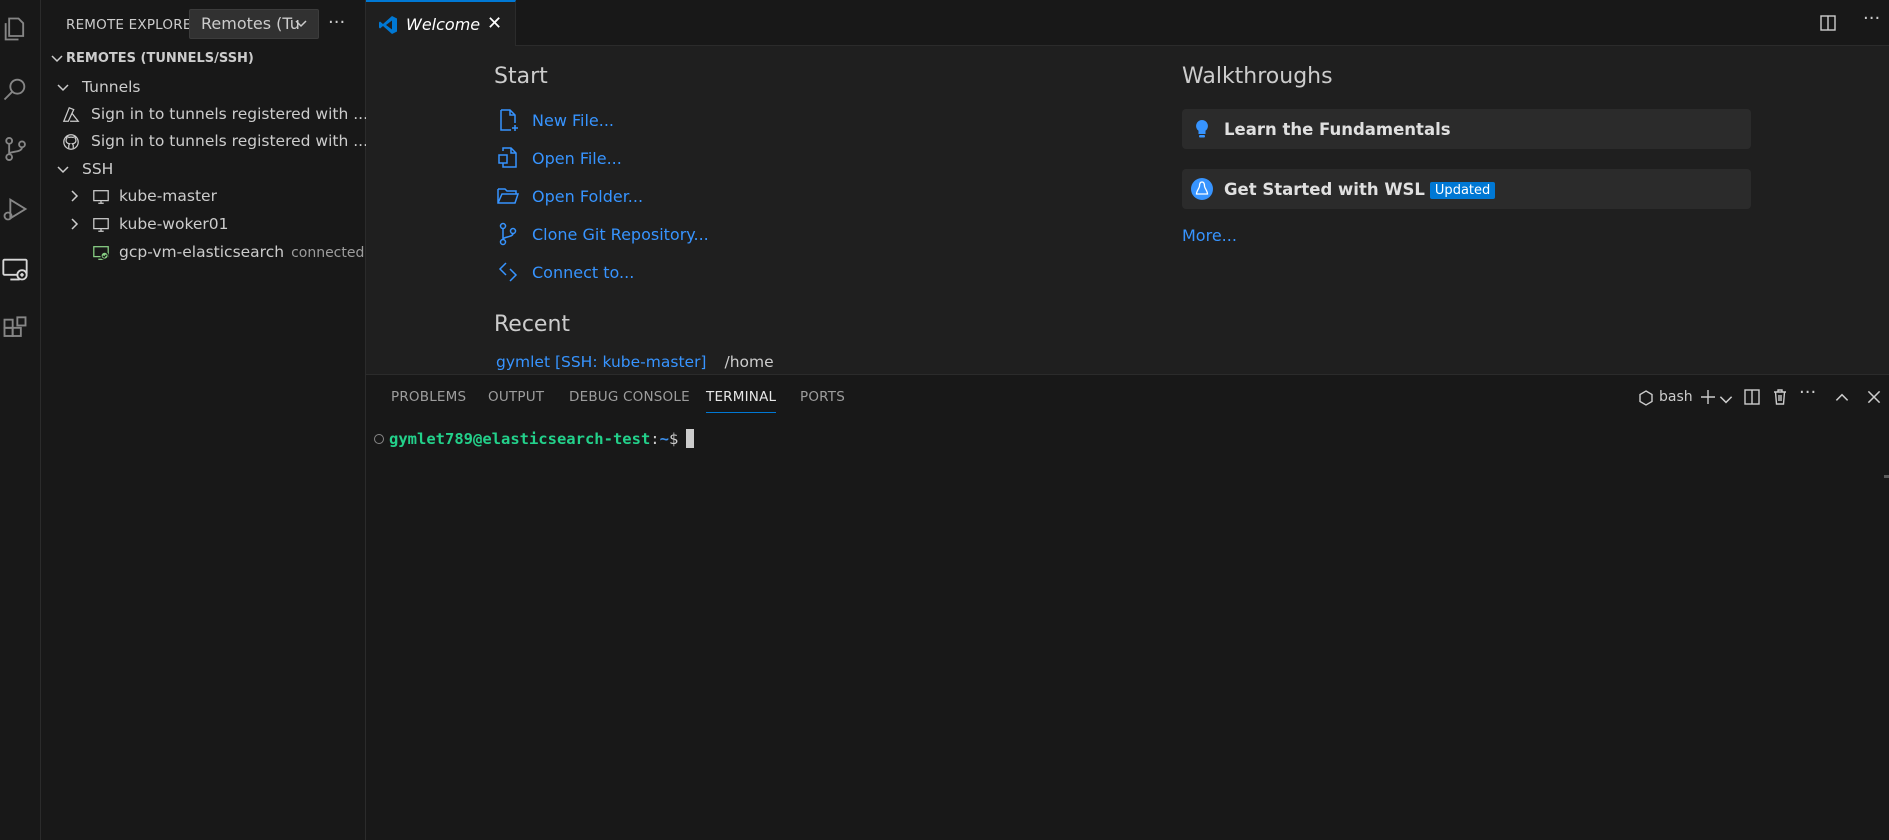 The width and height of the screenshot is (1889, 840). I want to click on search-icon, so click(15, 89).